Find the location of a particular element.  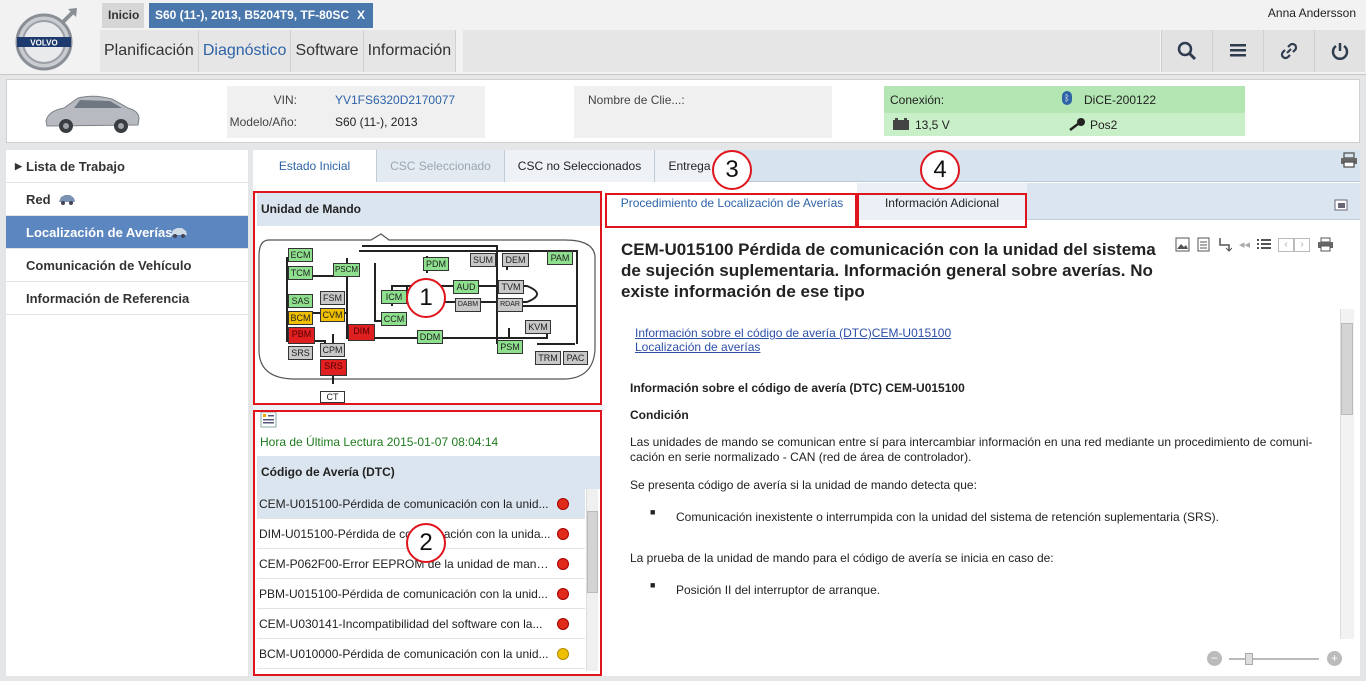

flow-icon is located at coordinates (1224, 244).